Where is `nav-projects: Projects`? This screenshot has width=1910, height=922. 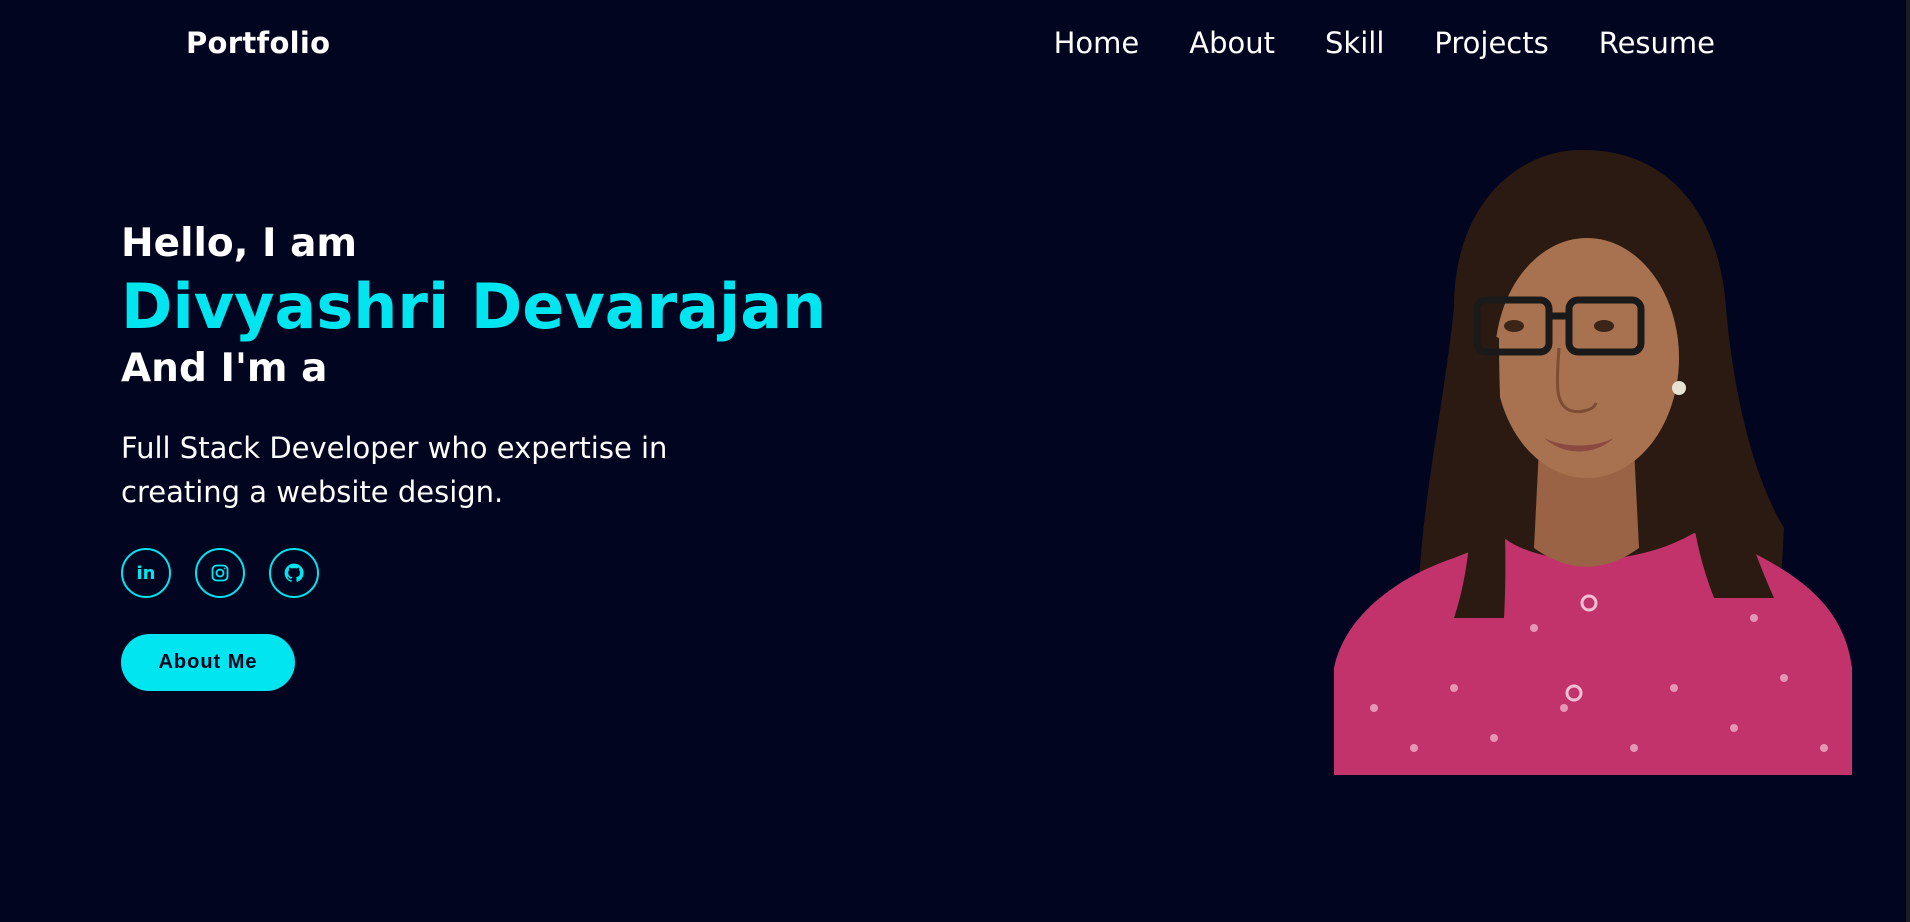
nav-projects: Projects is located at coordinates (1491, 43).